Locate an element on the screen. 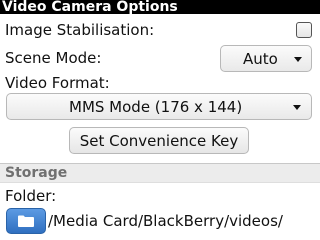  folder-icon is located at coordinates (26, 221).